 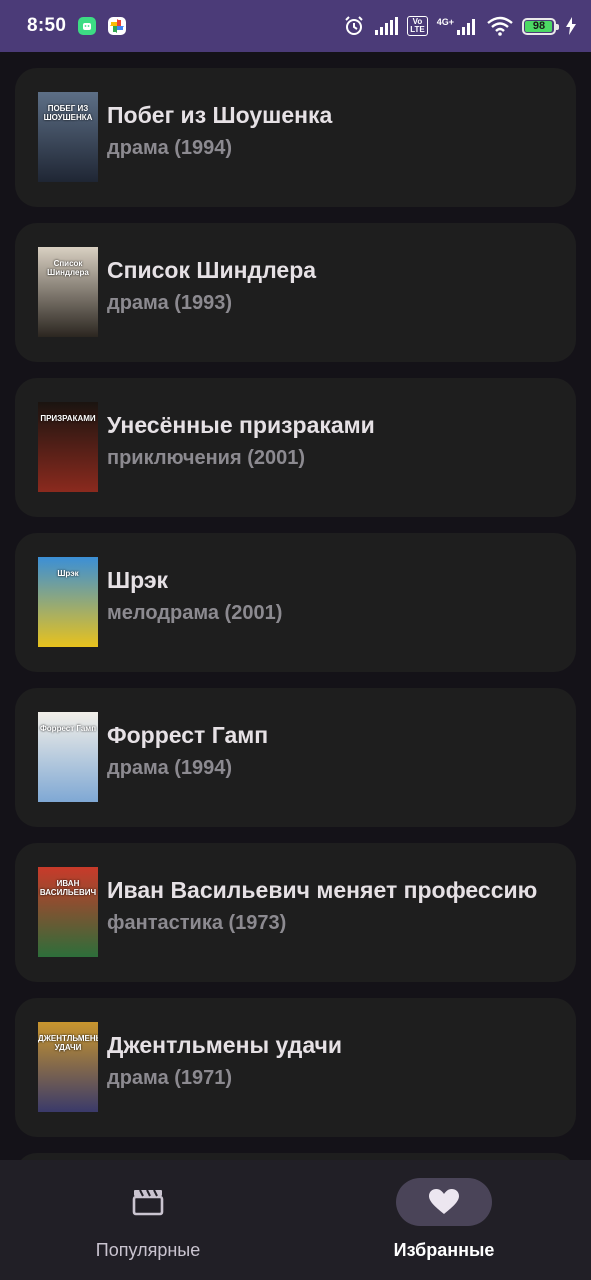 I want to click on heart-icon, so click(x=444, y=1201).